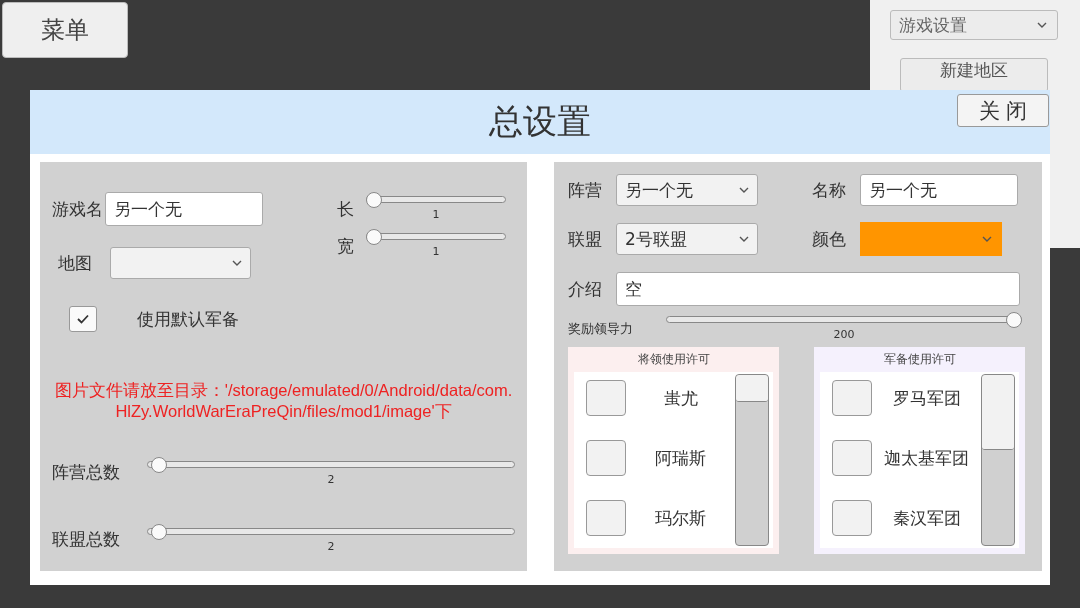  I want to click on map-label: 地图, so click(75, 263).